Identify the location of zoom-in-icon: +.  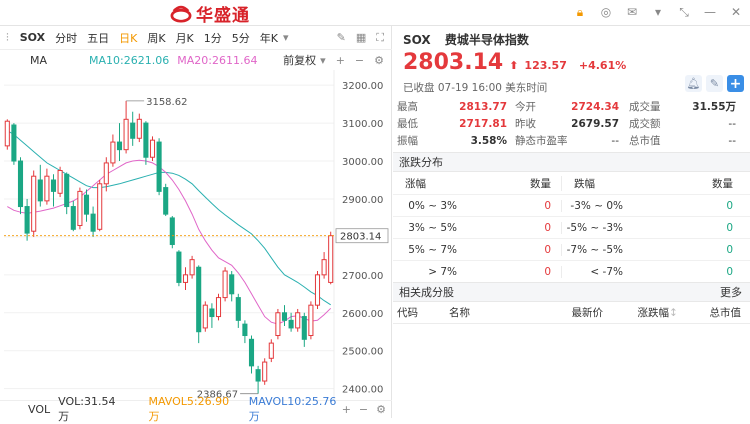
(340, 60).